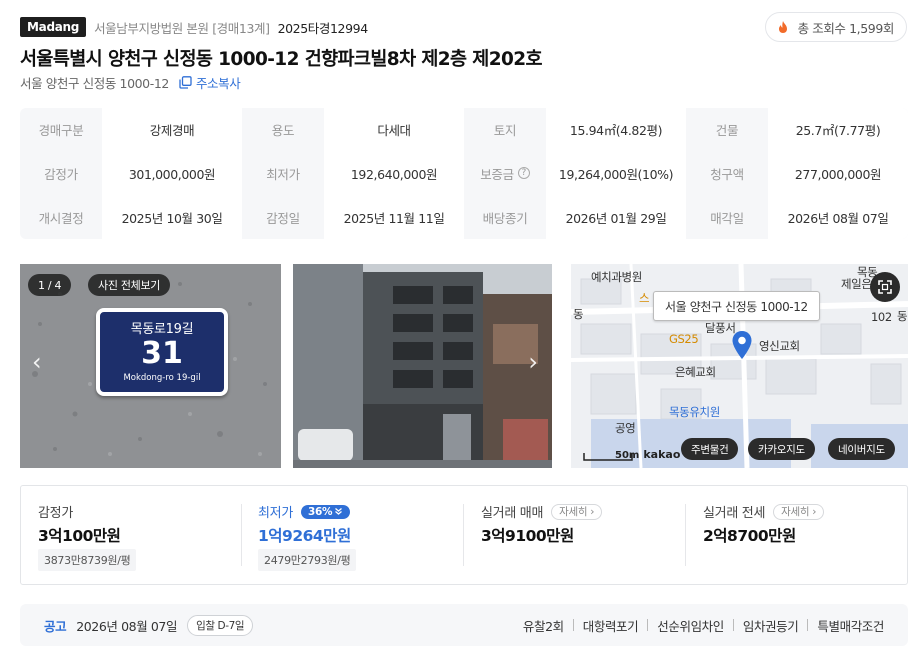 This screenshot has width=921, height=661. I want to click on notice-date: 2026년 08월 07일, so click(127, 626).